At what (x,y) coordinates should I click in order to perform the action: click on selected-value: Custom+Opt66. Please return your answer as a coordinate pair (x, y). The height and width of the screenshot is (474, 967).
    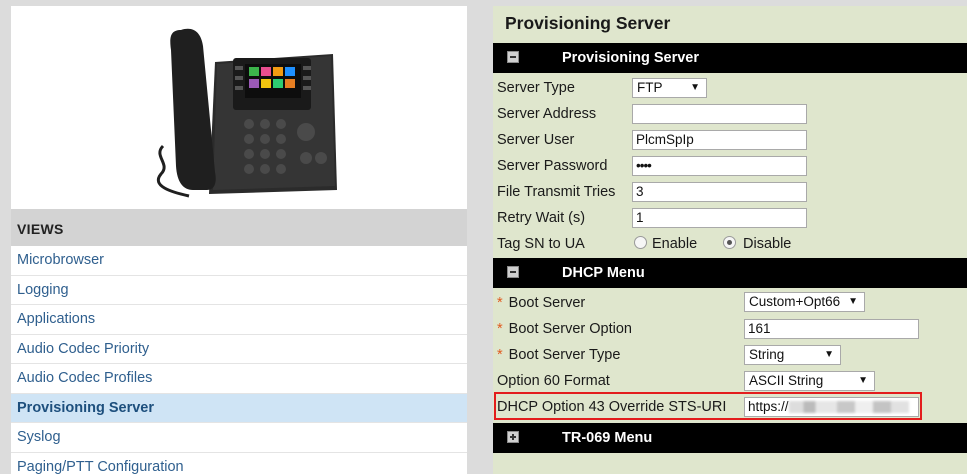
    Looking at the image, I should click on (795, 301).